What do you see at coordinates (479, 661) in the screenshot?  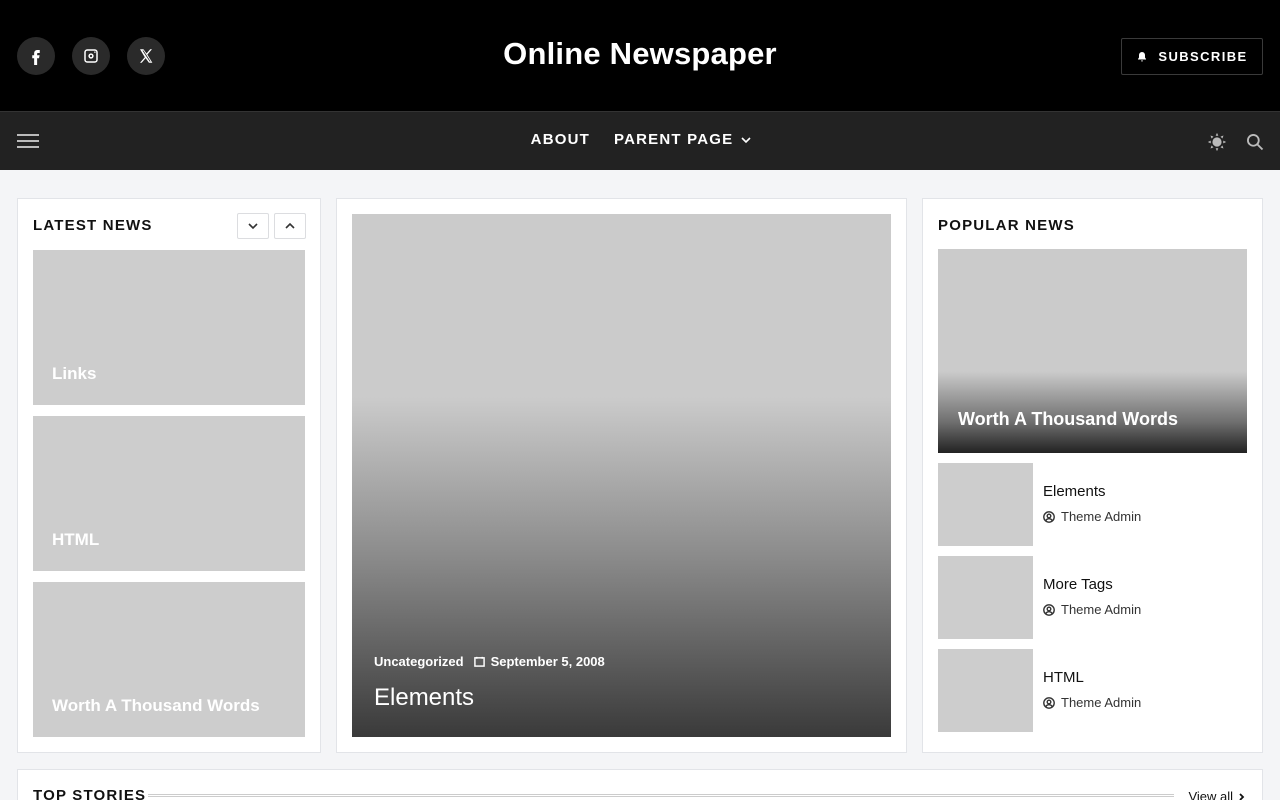 I see `calendar-icon` at bounding box center [479, 661].